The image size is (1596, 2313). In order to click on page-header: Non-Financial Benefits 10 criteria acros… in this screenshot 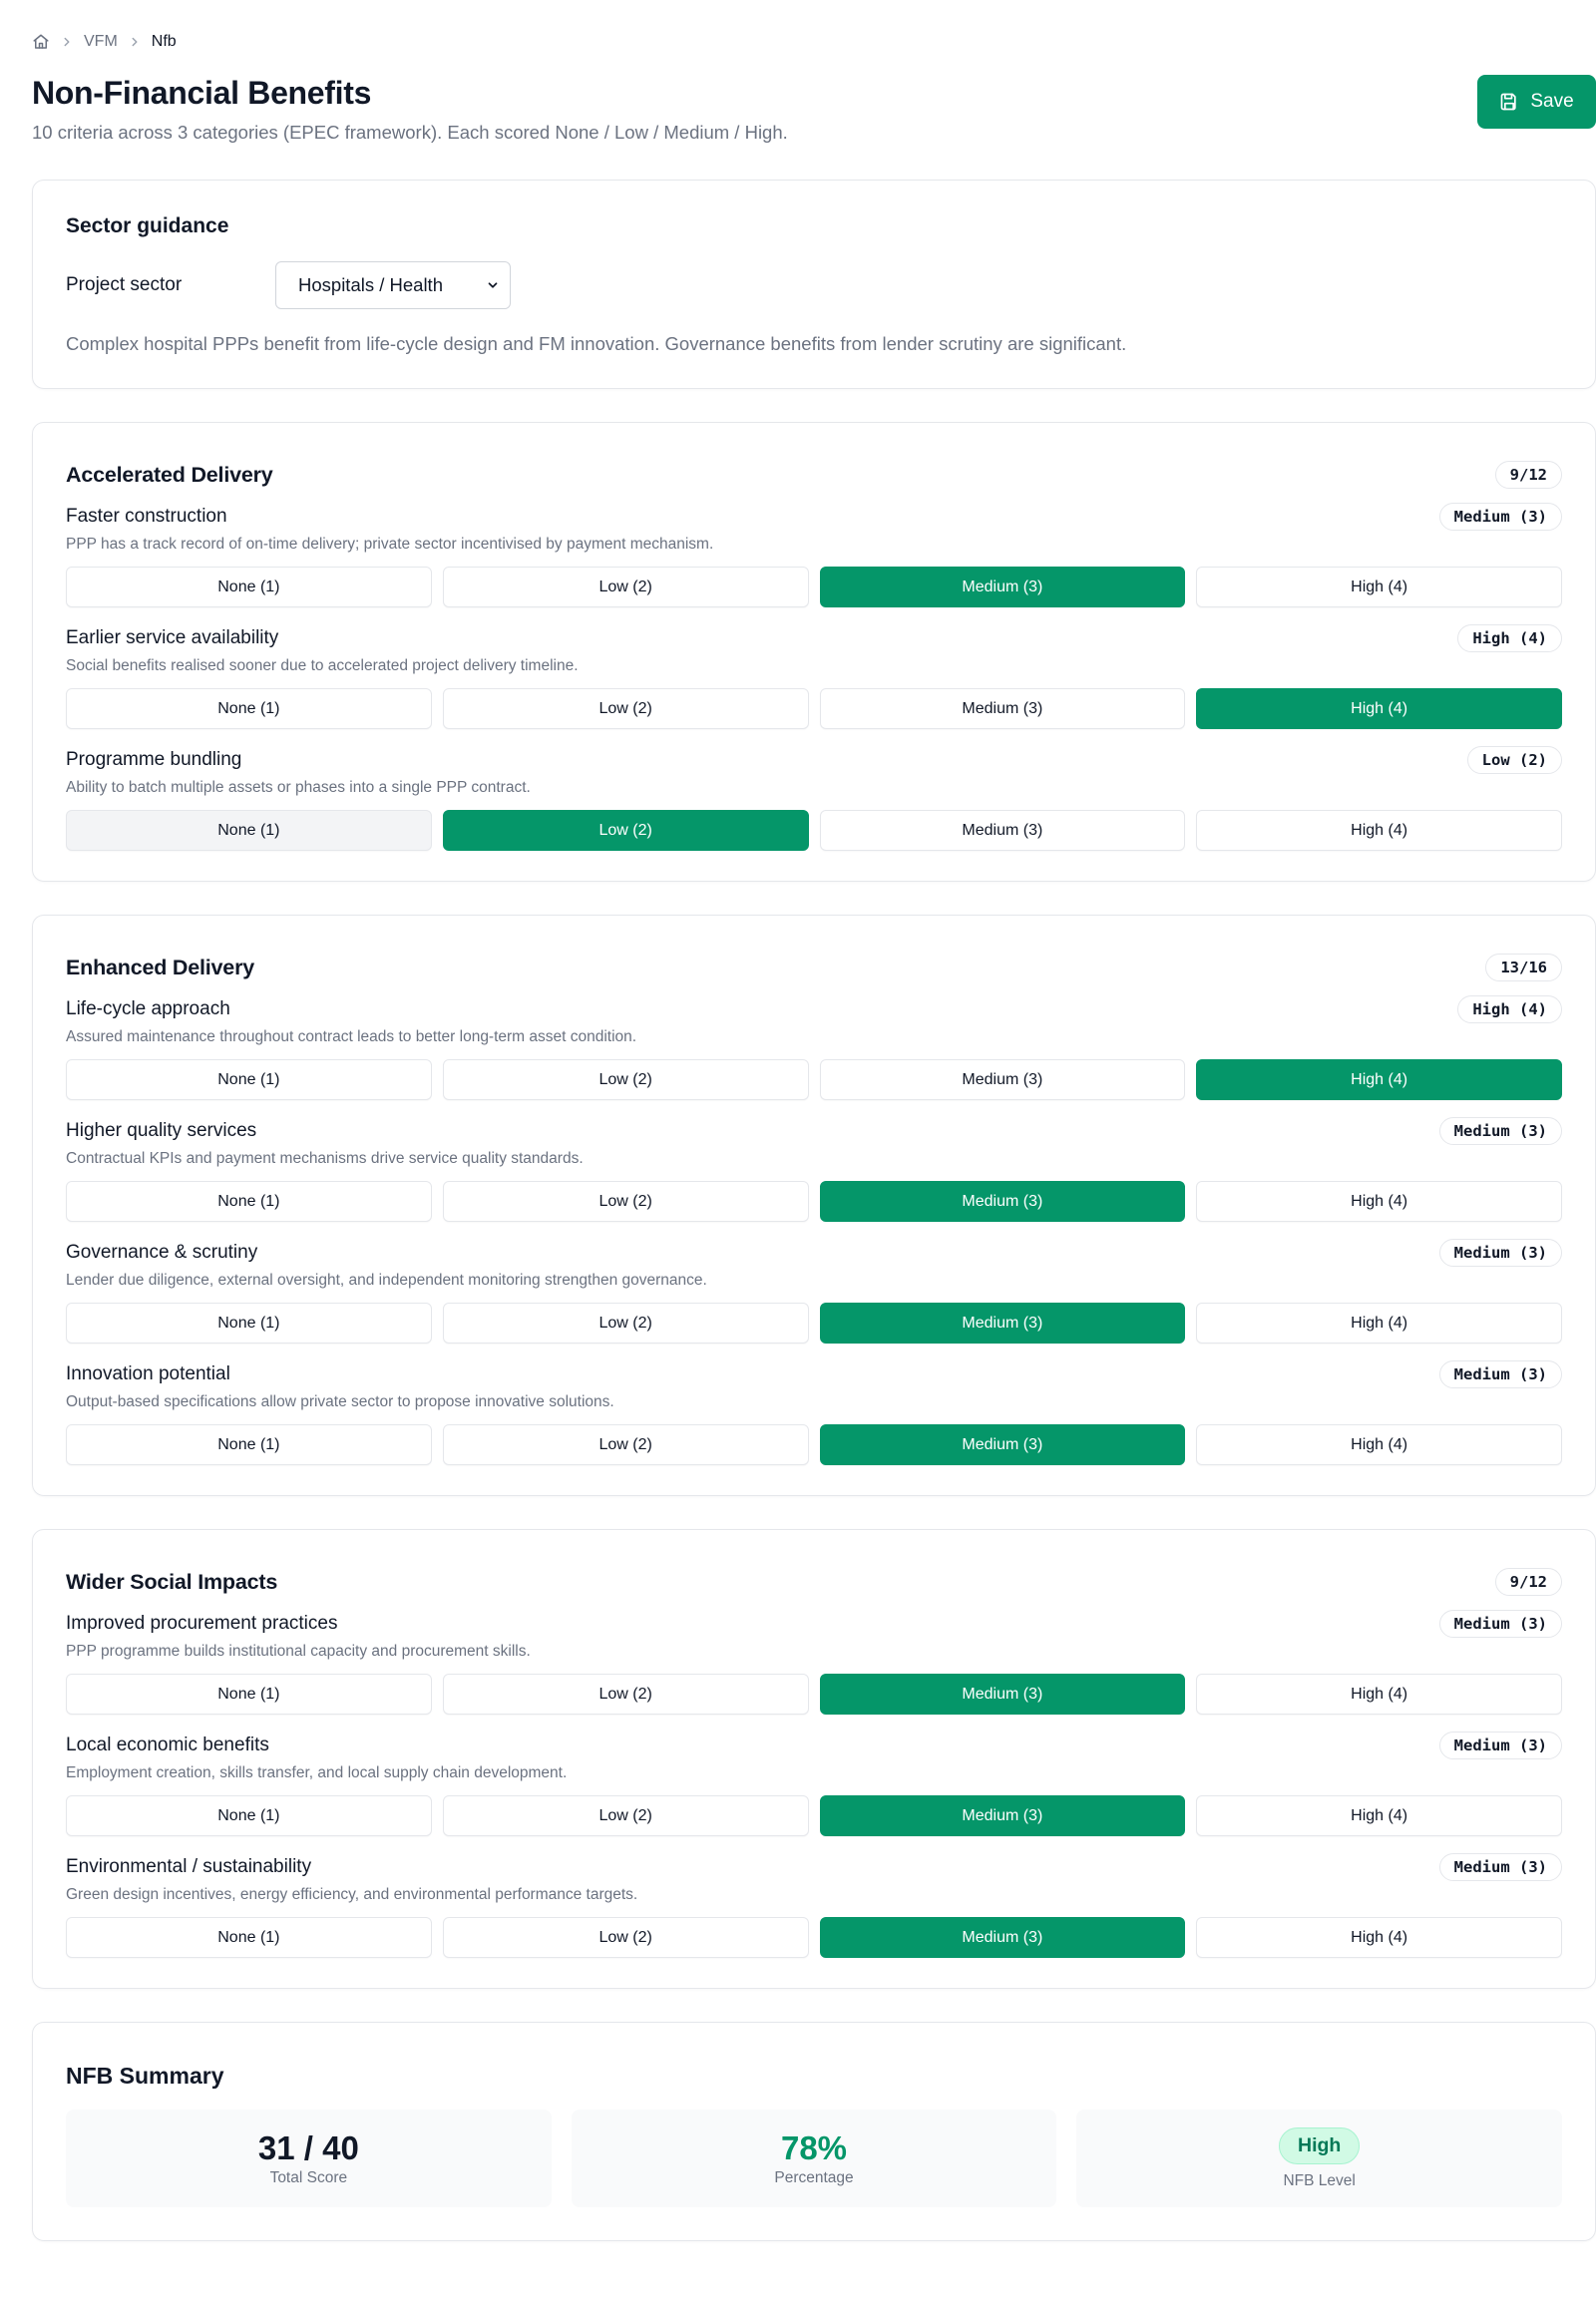, I will do `click(814, 109)`.